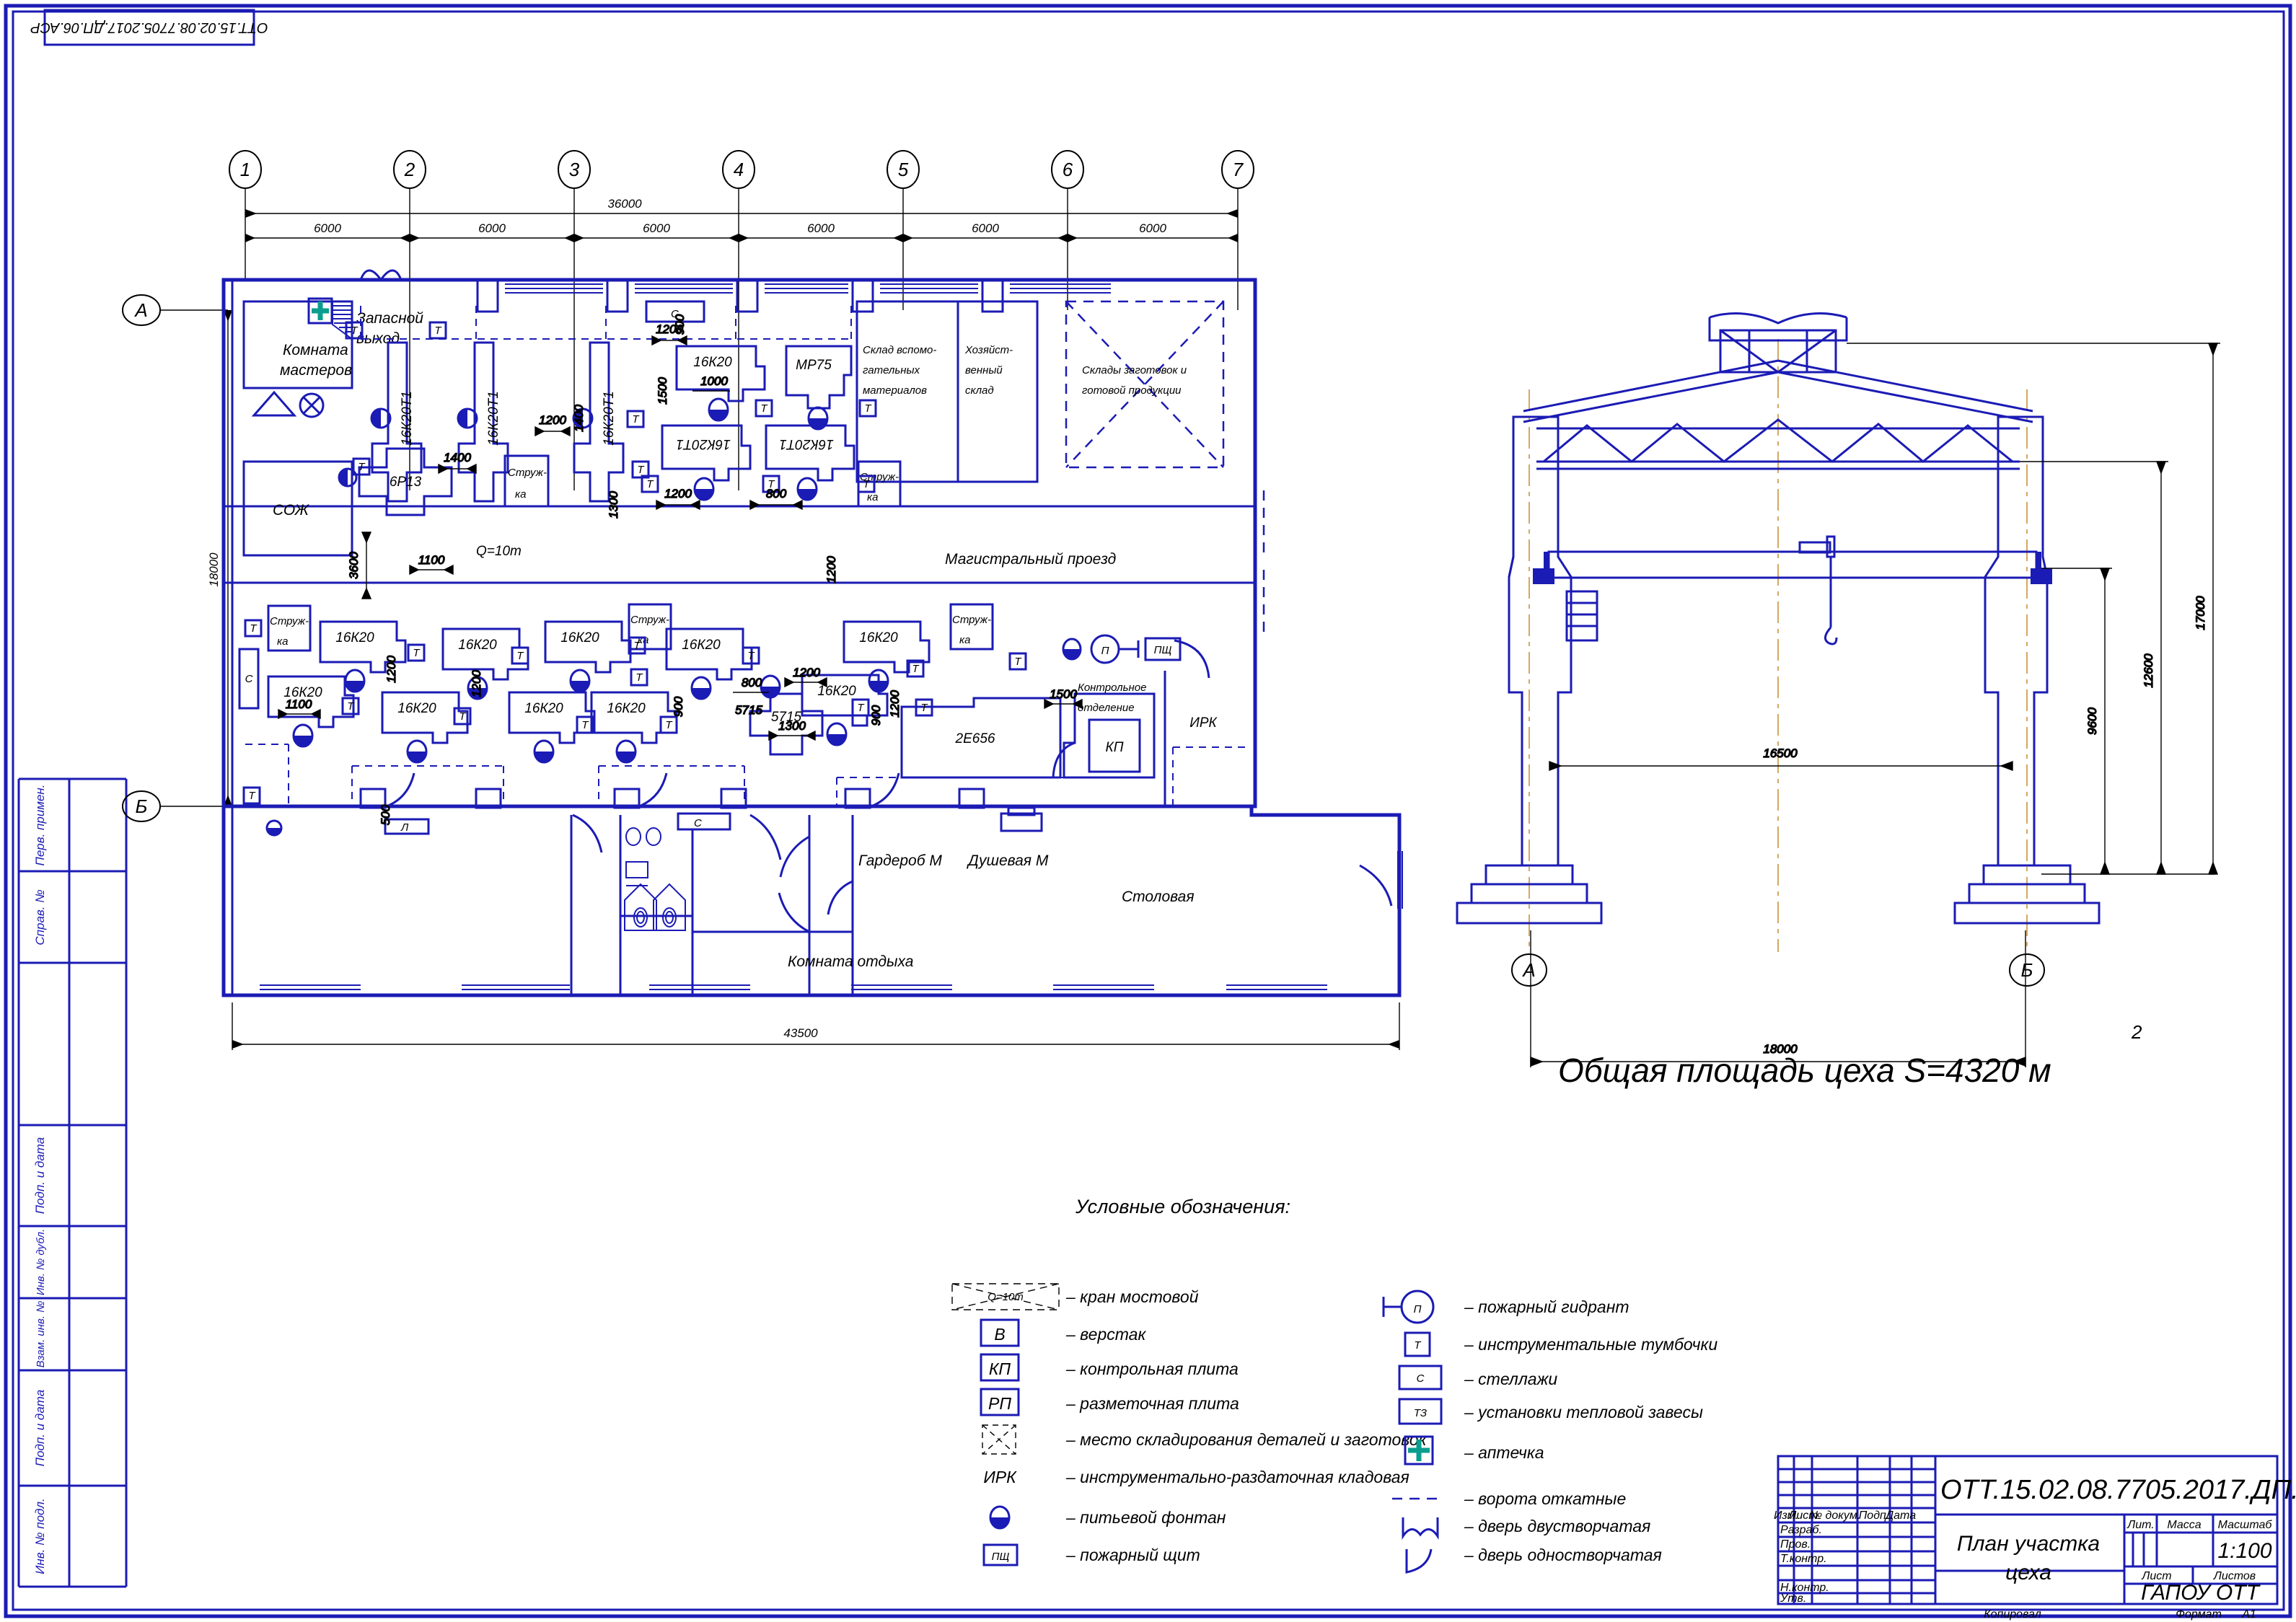 Image resolution: width=2296 pixels, height=1622 pixels. What do you see at coordinates (2092, 721) in the screenshot?
I see `dim-rail-height: 9600` at bounding box center [2092, 721].